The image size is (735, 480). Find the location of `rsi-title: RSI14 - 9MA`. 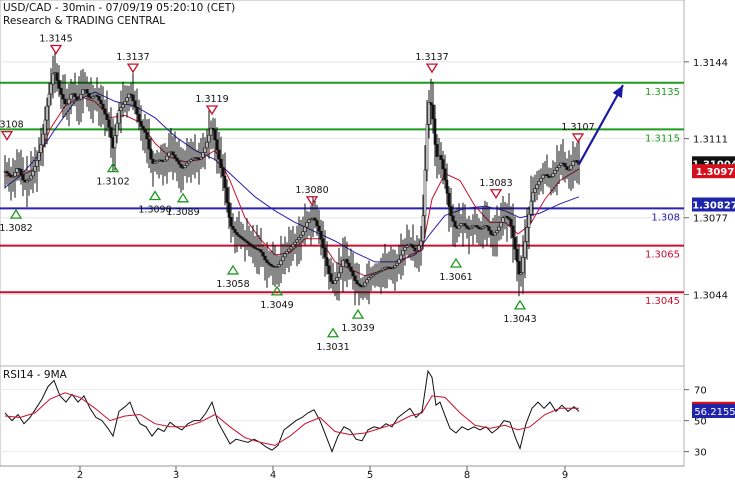

rsi-title: RSI14 - 9MA is located at coordinates (35, 375).